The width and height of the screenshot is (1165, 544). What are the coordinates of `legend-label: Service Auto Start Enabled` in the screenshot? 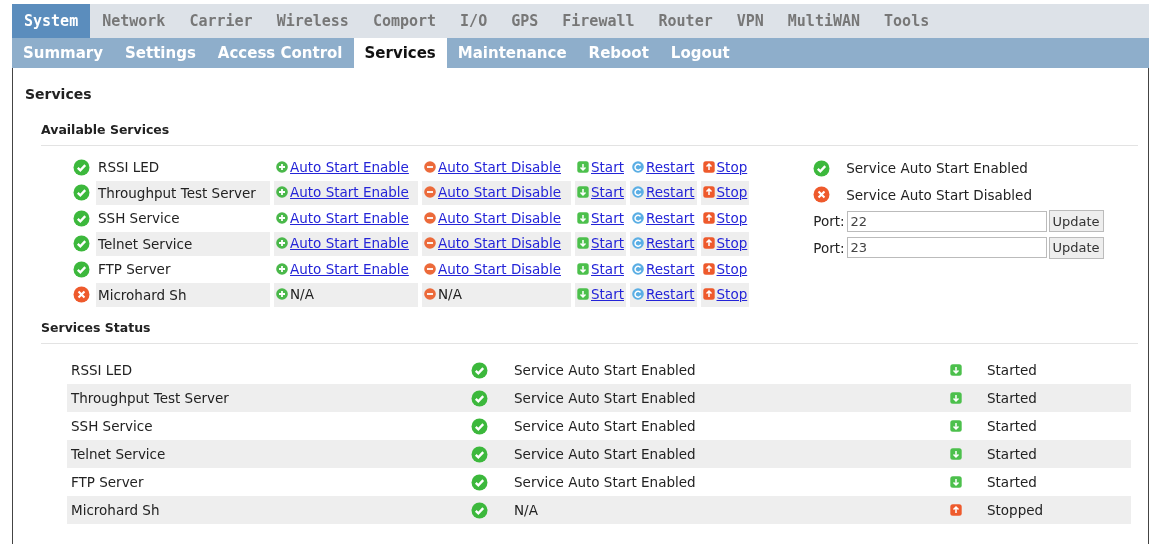 It's located at (937, 168).